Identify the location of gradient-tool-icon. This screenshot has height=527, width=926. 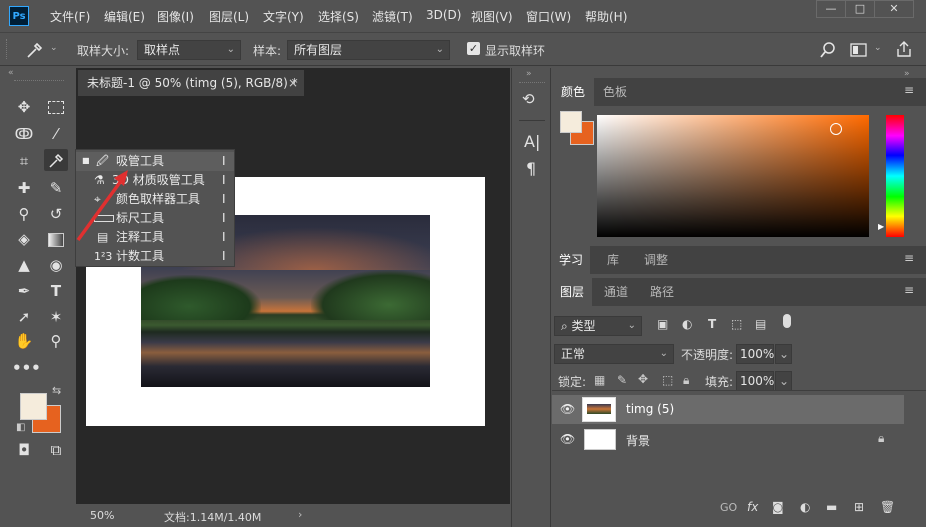
(56, 239).